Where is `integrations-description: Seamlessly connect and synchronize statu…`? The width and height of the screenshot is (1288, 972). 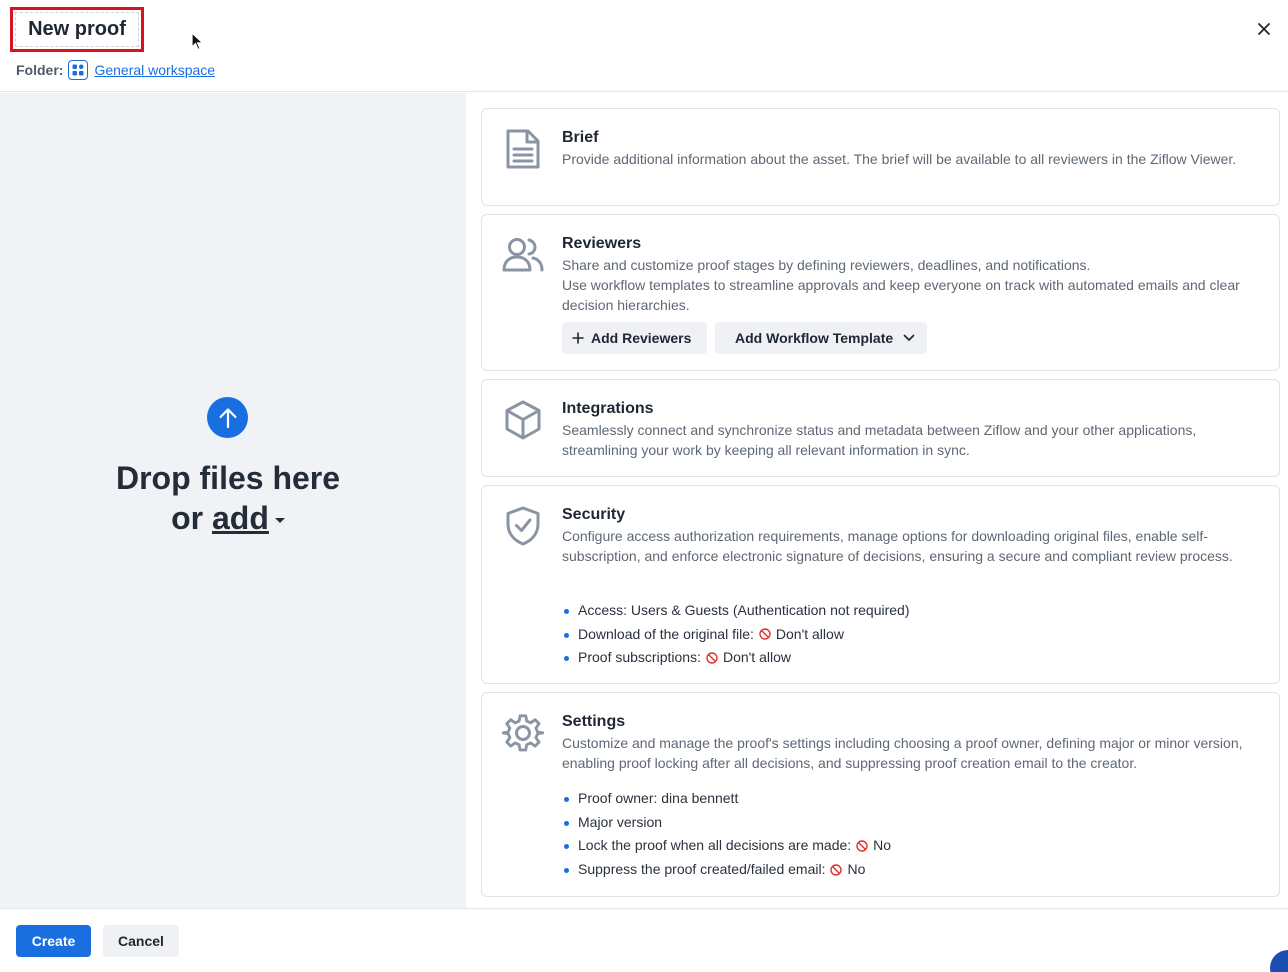 integrations-description: Seamlessly connect and synchronize statu… is located at coordinates (879, 440).